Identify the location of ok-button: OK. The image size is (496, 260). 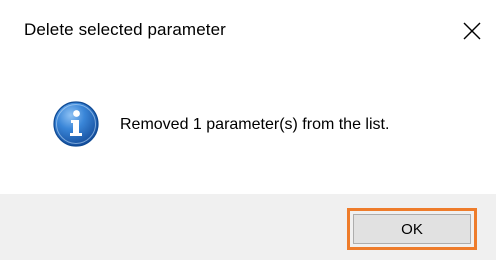
(412, 229).